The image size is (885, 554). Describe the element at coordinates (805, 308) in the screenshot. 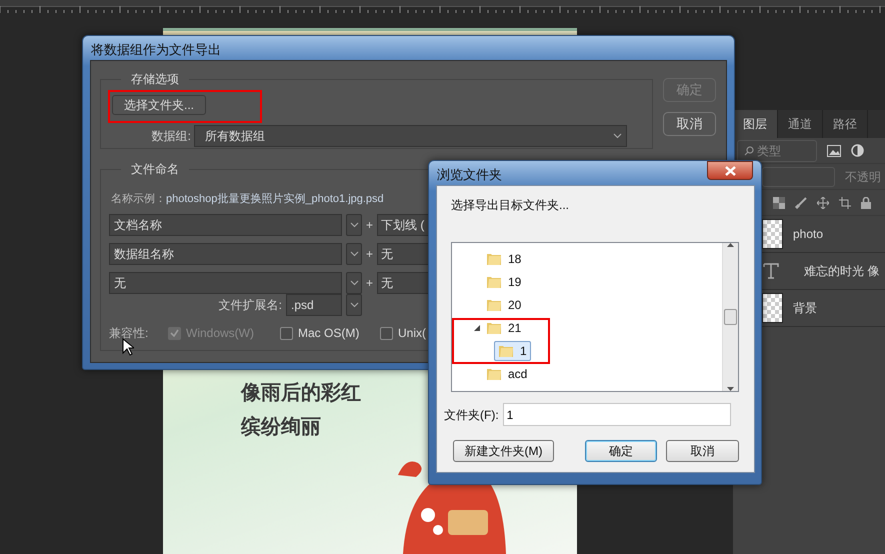

I see `layer-name: 背景` at that location.